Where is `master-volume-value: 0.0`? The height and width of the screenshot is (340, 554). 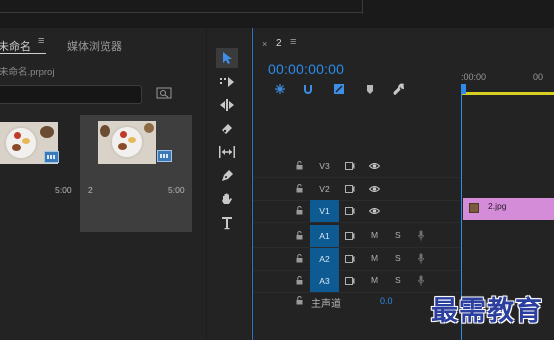 master-volume-value: 0.0 is located at coordinates (386, 301).